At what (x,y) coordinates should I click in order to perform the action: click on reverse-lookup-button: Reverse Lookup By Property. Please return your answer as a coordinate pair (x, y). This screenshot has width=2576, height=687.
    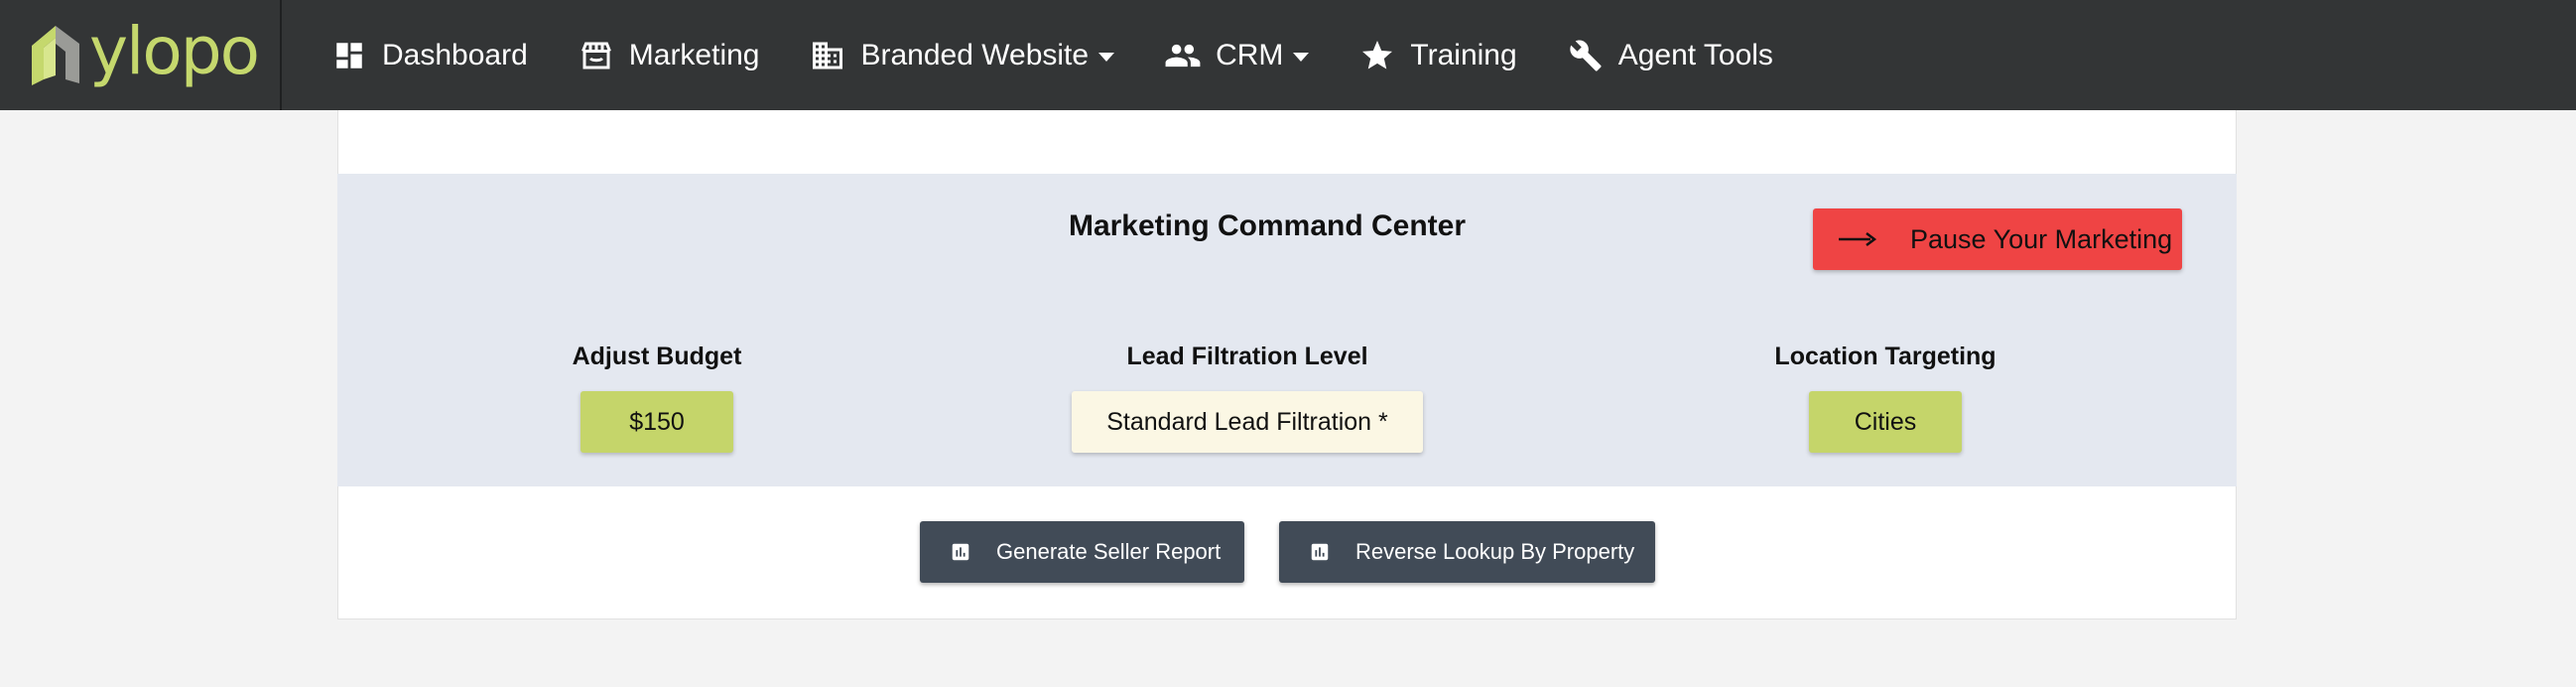
    Looking at the image, I should click on (1467, 552).